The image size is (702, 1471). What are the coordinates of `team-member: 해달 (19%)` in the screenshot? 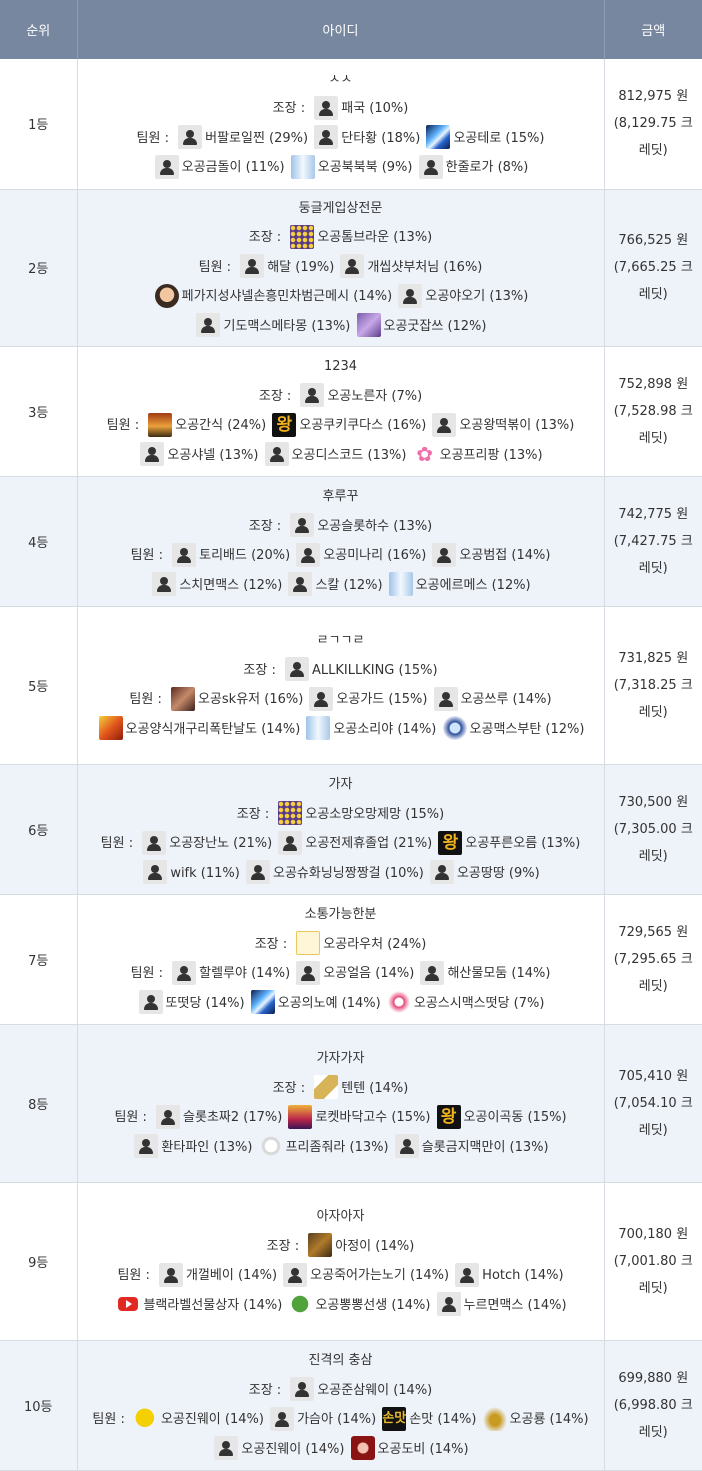 It's located at (286, 266).